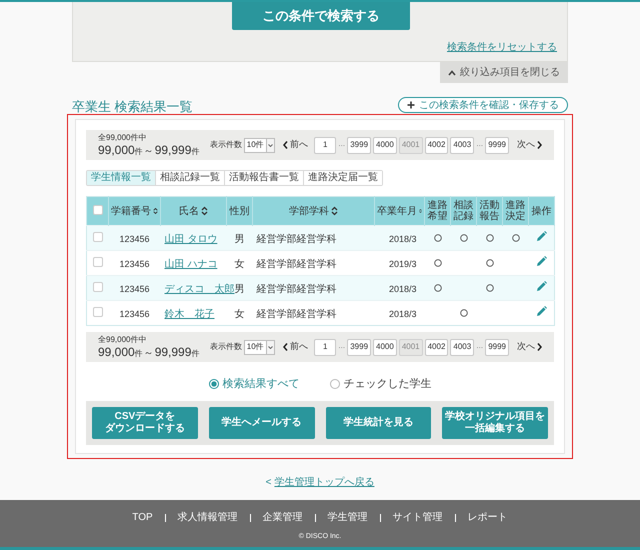  I want to click on action-button: 学校オリジナル項目を 一括編集する, so click(495, 422).